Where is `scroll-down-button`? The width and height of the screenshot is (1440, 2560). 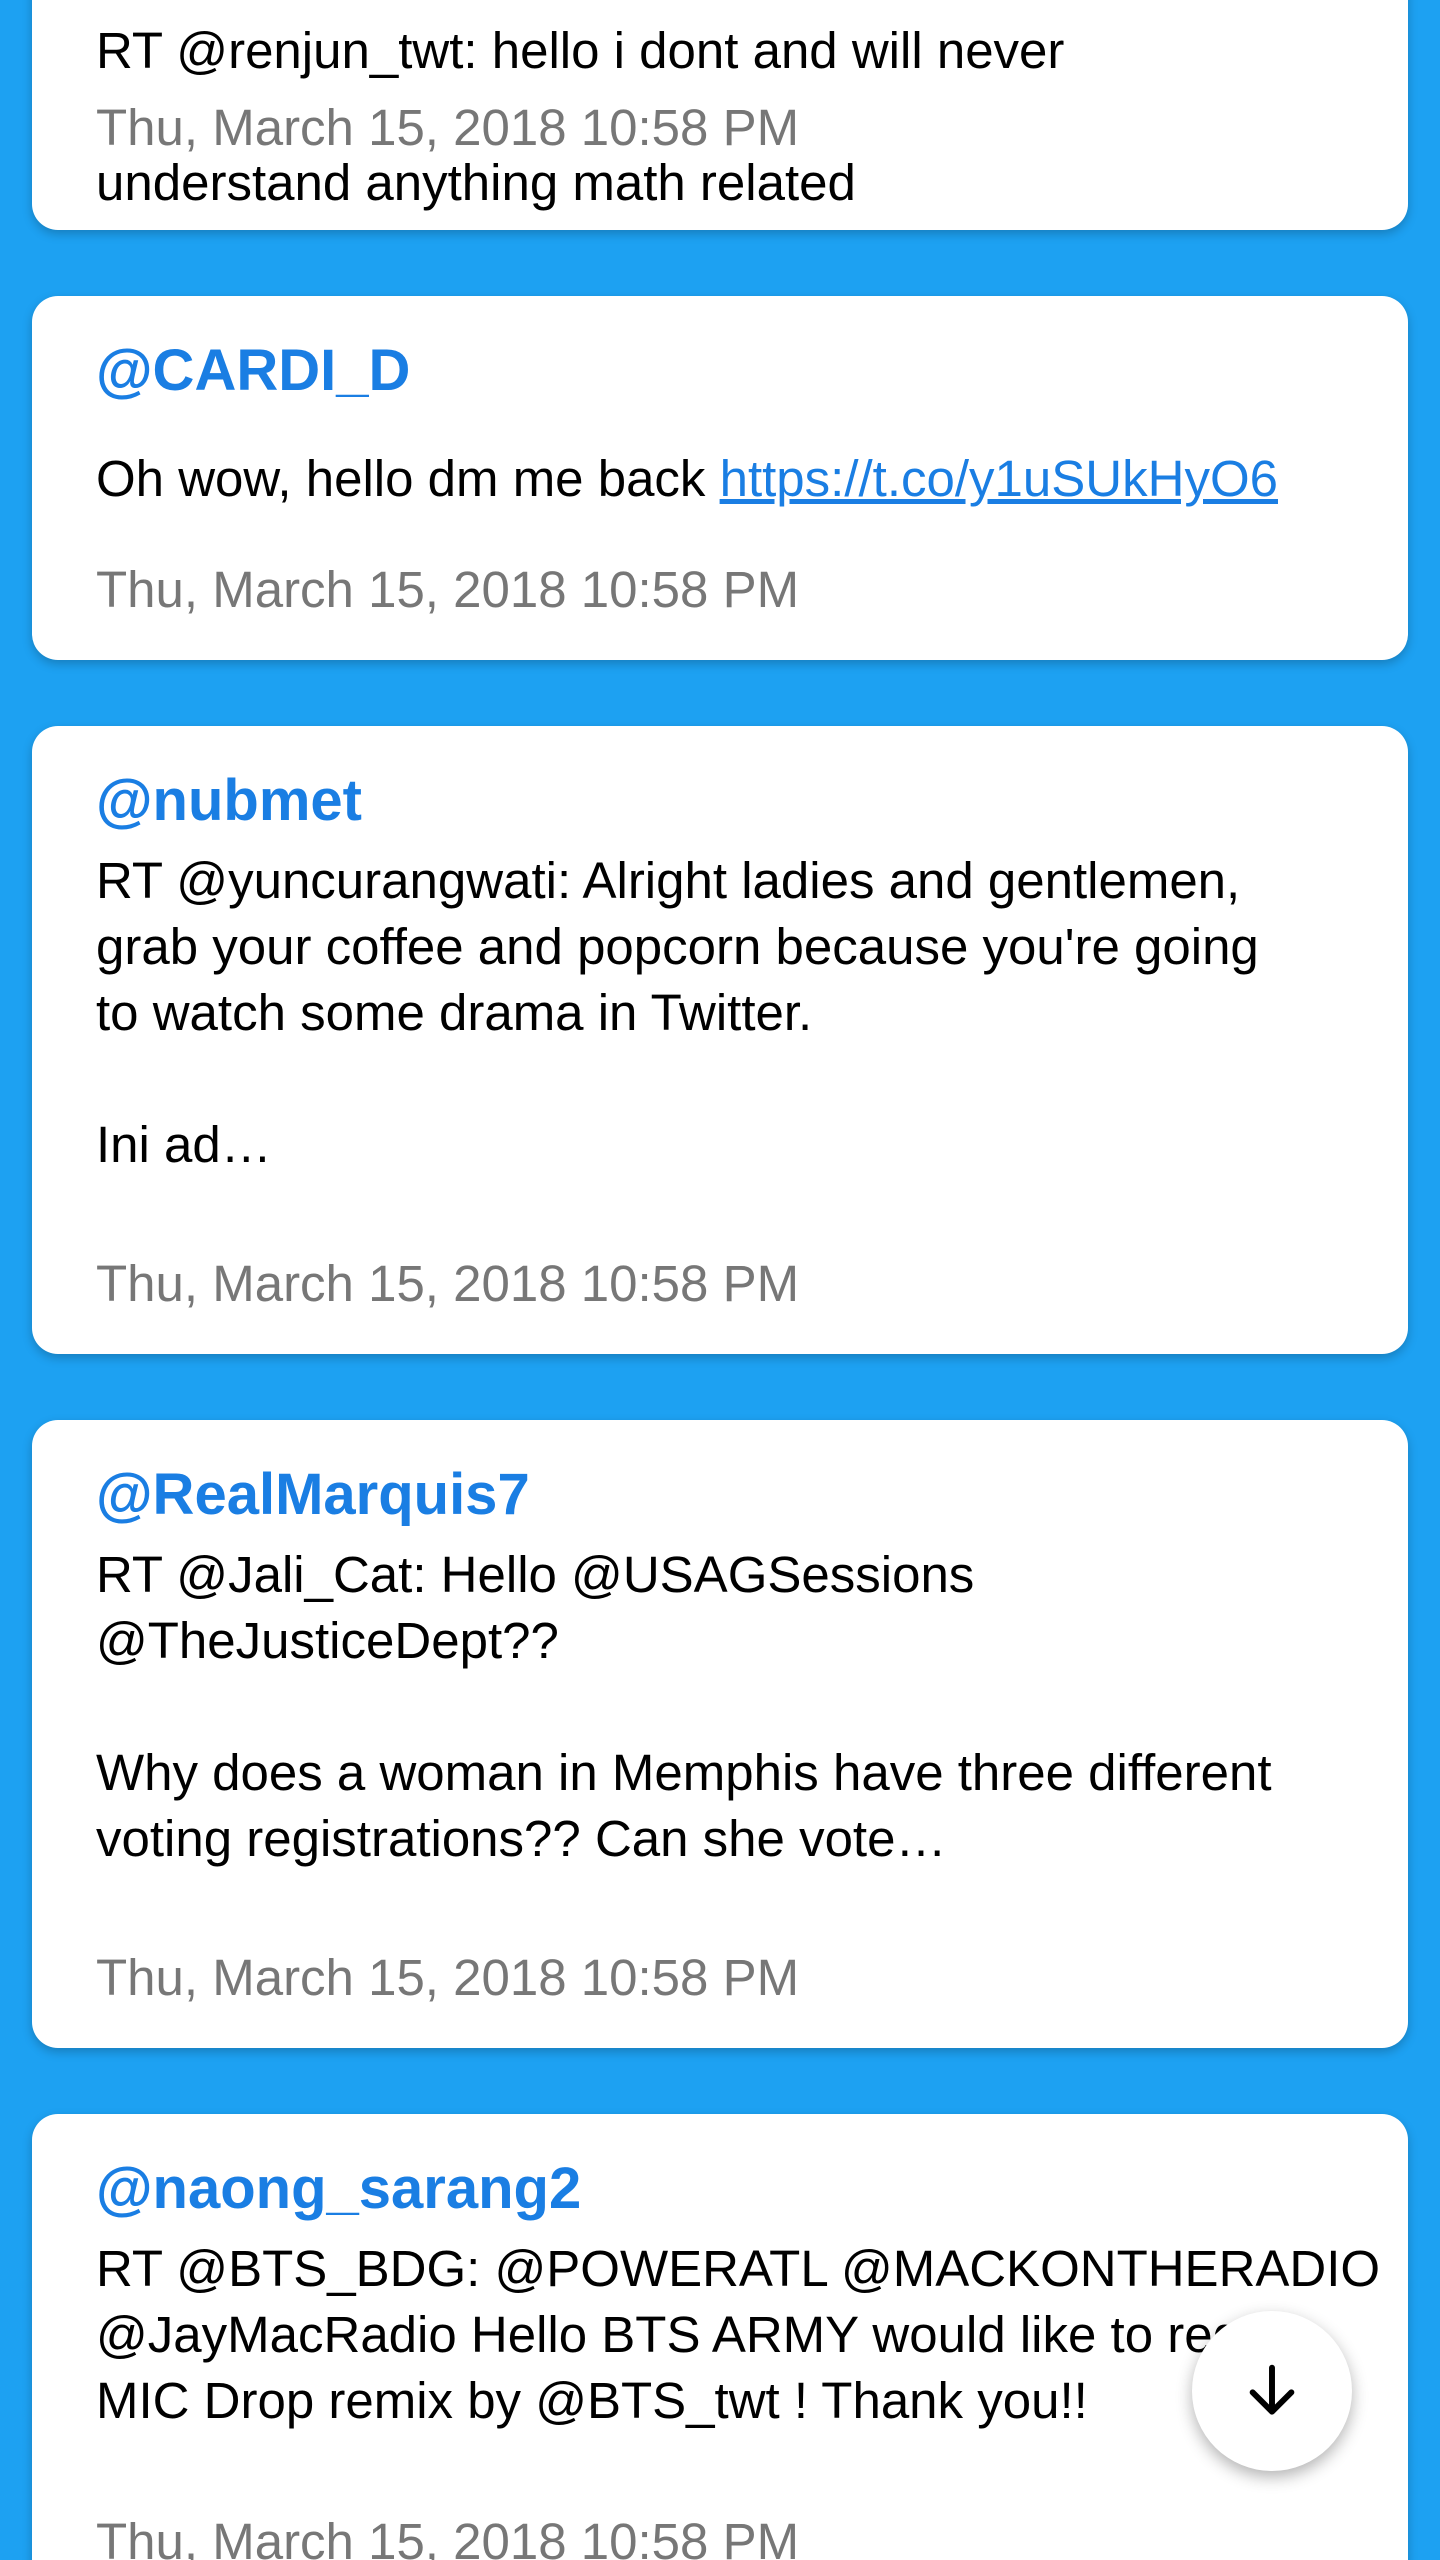
scroll-down-button is located at coordinates (1272, 2391).